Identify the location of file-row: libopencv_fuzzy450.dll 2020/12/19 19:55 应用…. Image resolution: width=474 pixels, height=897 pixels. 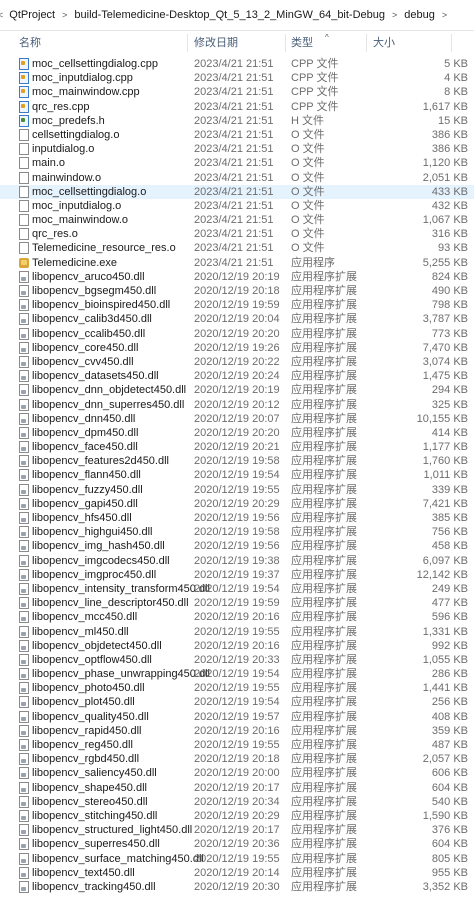
(237, 490).